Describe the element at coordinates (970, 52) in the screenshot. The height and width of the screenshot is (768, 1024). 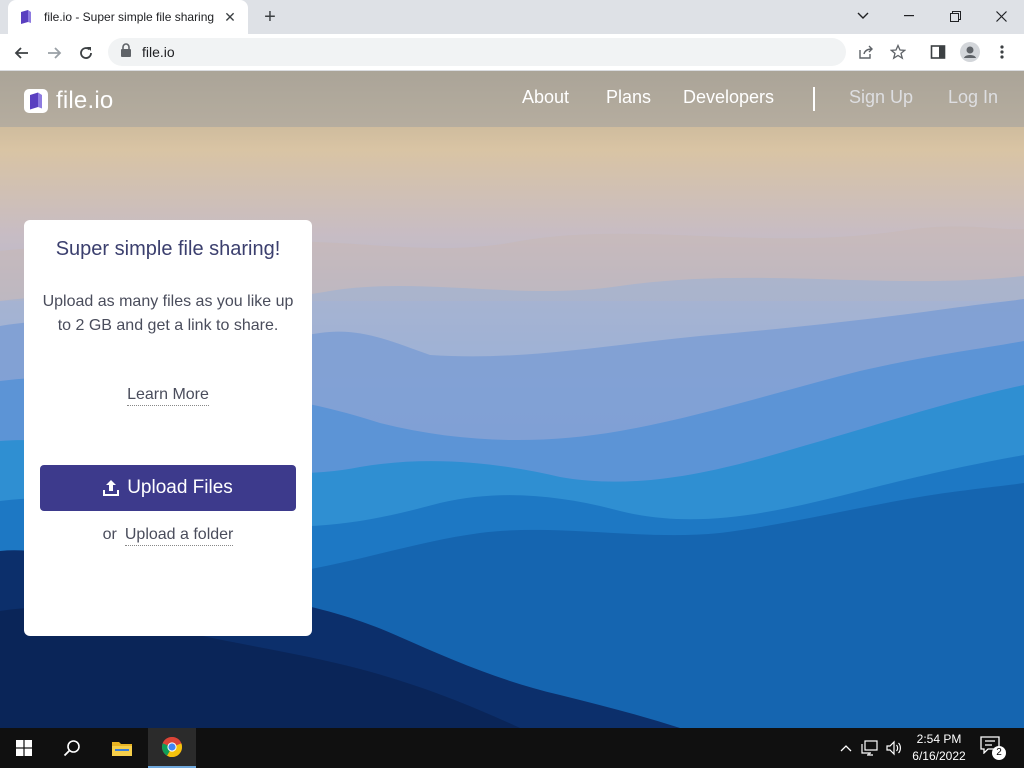
I see `profile-avatar-icon` at that location.